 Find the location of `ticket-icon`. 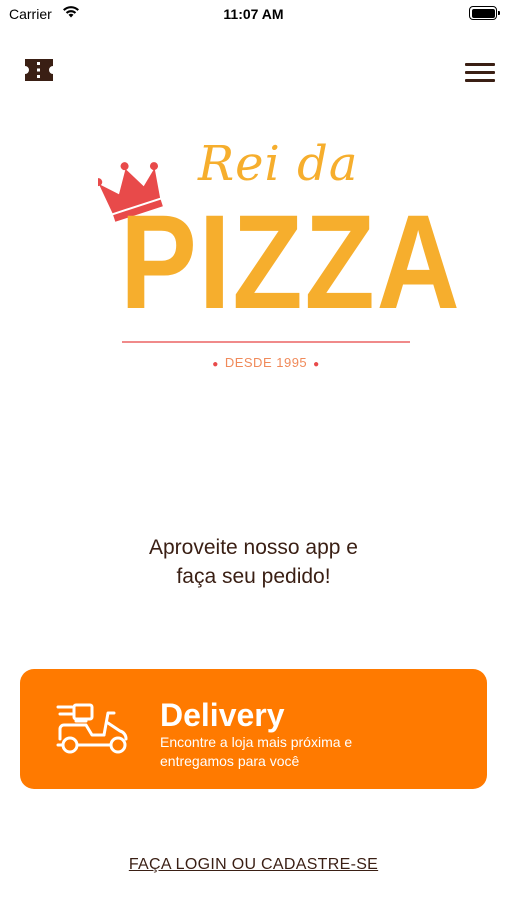

ticket-icon is located at coordinates (39, 70).